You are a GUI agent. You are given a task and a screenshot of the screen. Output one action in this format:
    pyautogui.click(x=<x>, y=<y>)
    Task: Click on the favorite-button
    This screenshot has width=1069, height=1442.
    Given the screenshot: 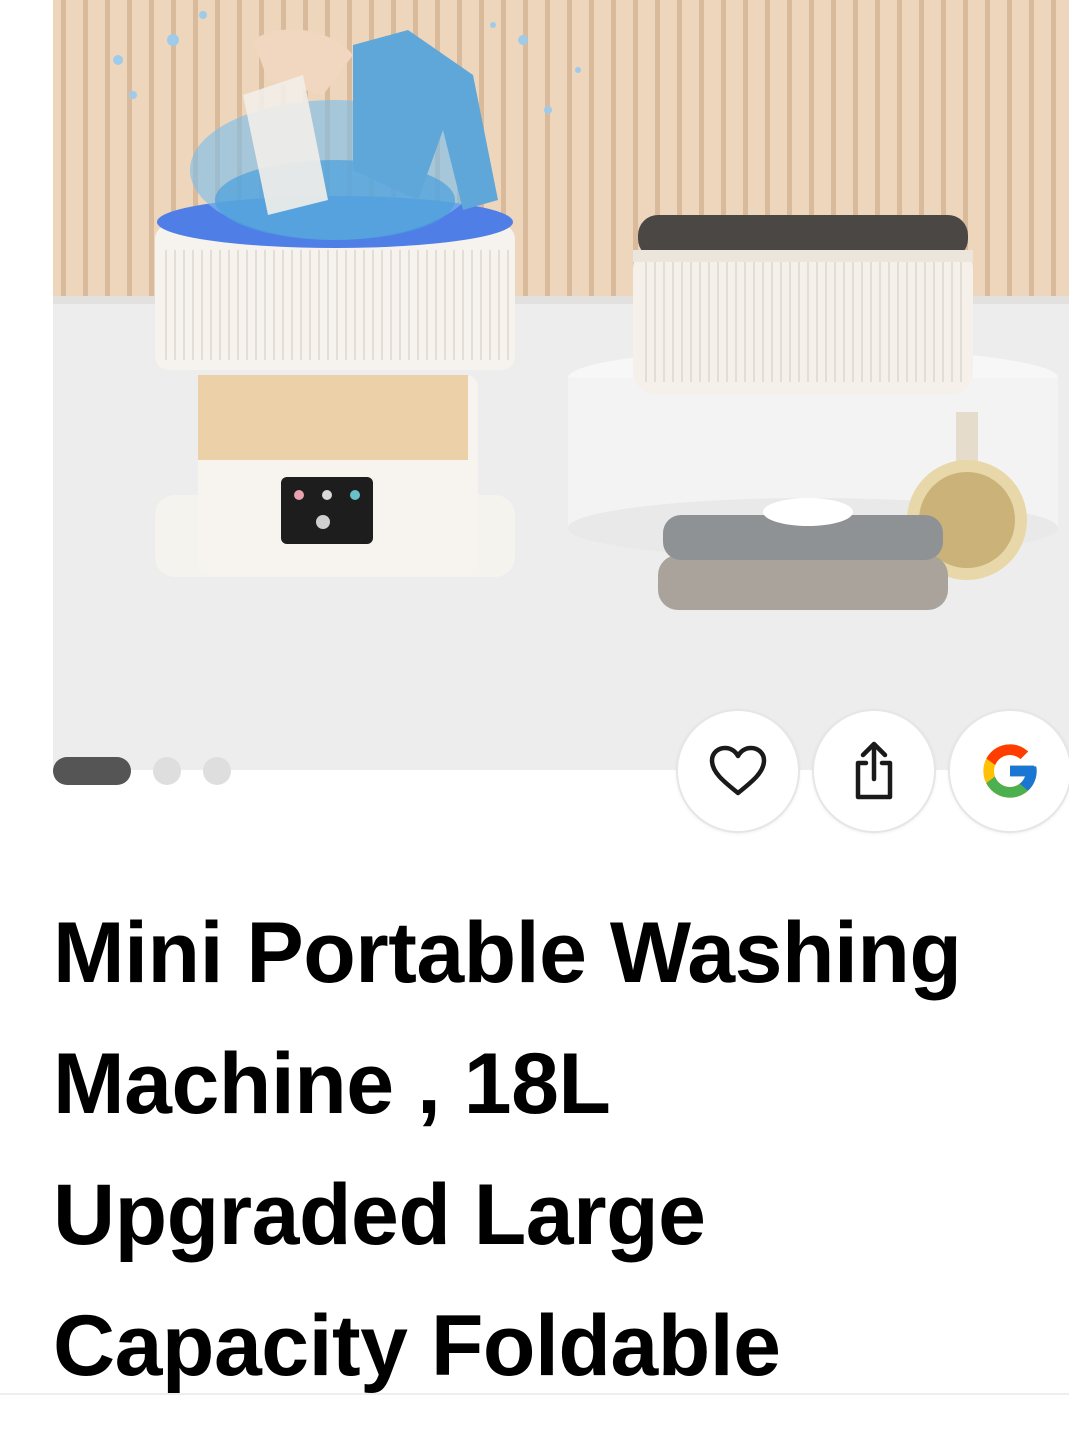 What is the action you would take?
    pyautogui.click(x=738, y=771)
    